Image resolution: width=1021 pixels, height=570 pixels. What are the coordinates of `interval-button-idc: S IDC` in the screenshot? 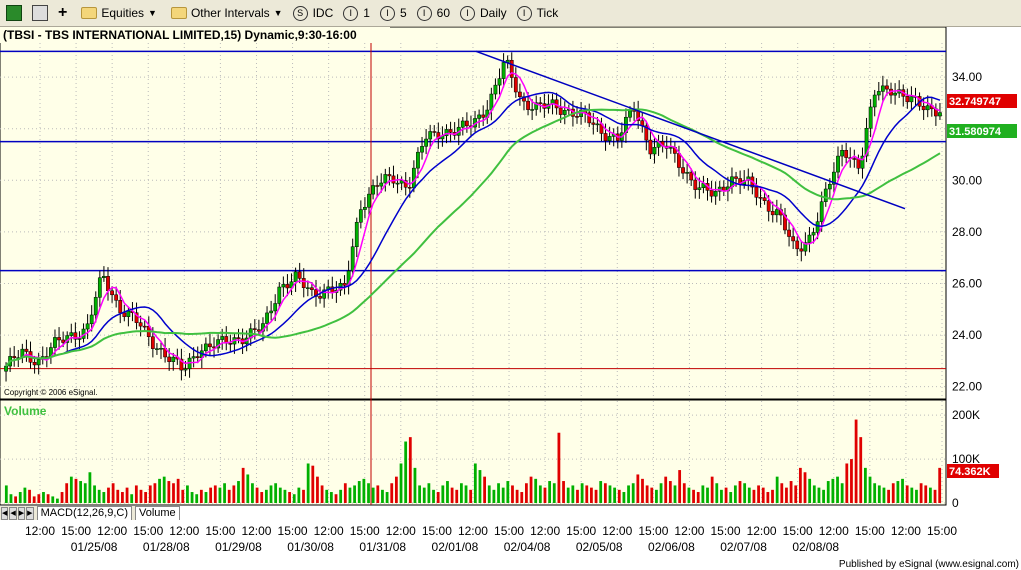 It's located at (312, 13).